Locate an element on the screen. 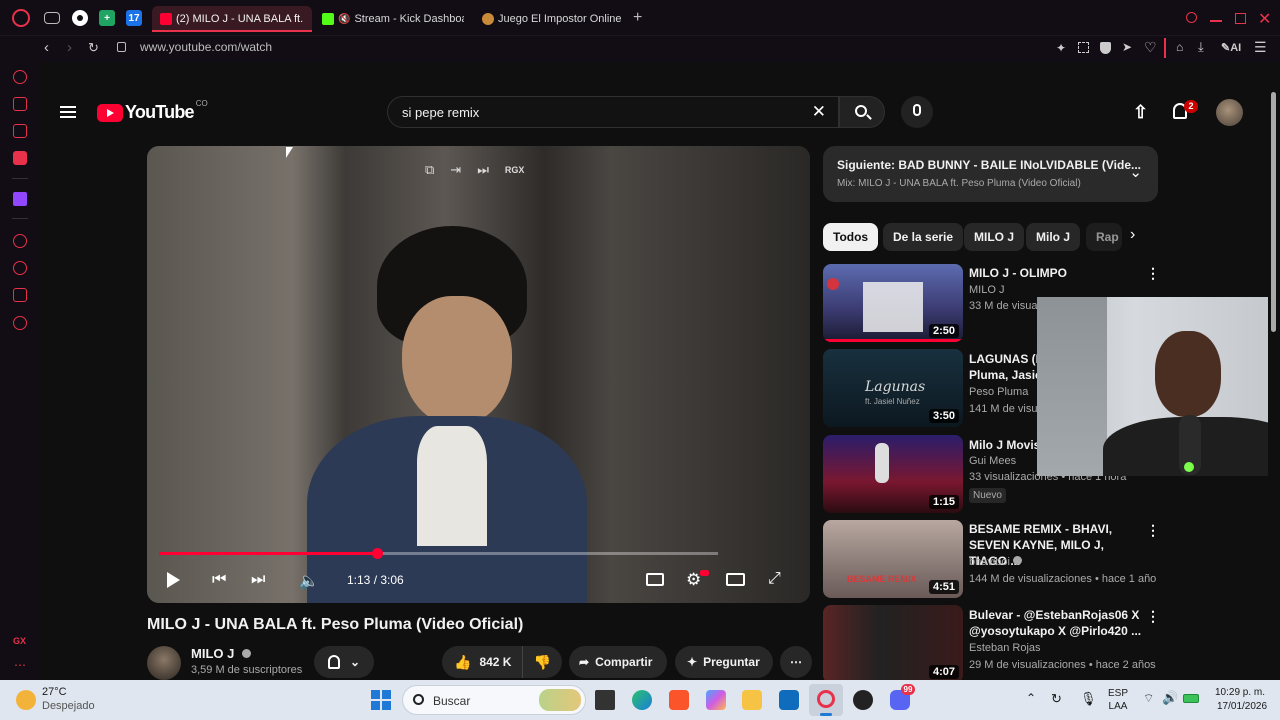 The width and height of the screenshot is (1280, 720). more-icon: ⋯ is located at coordinates (20, 665).